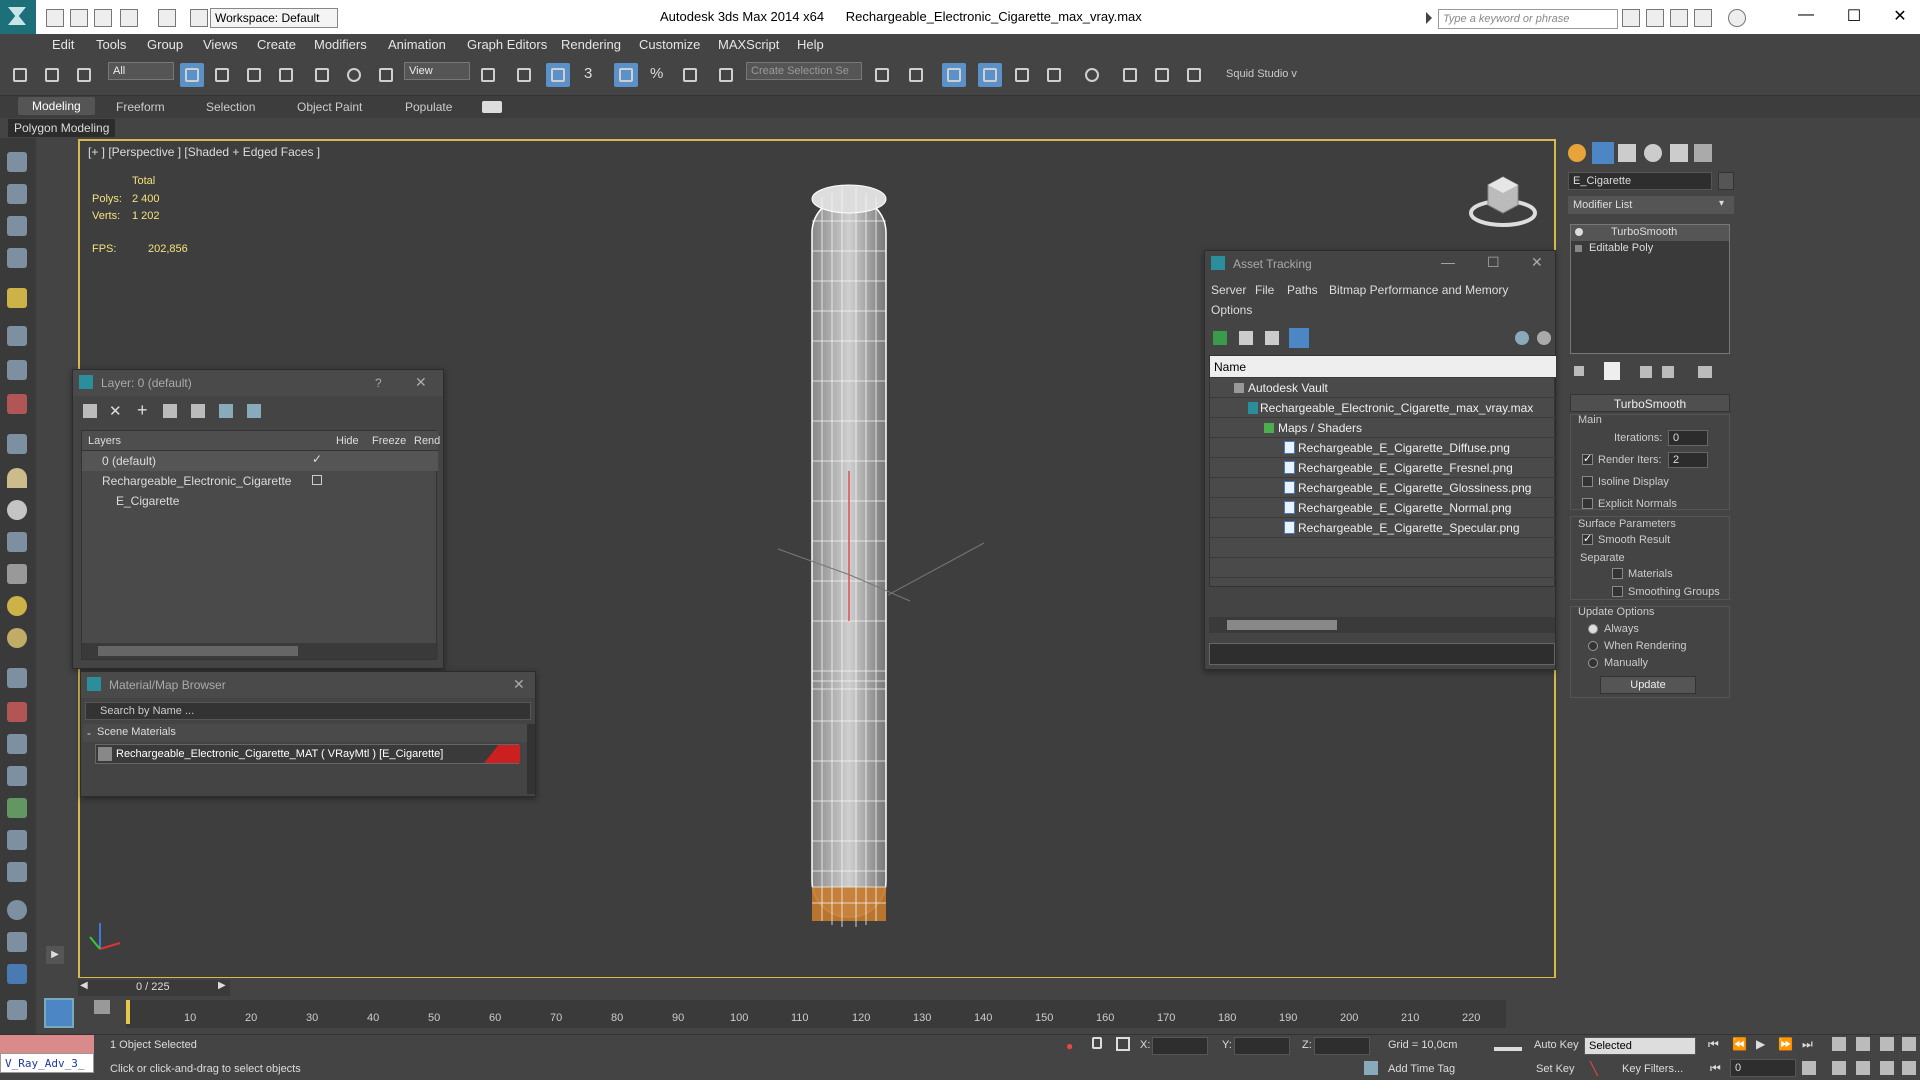 The width and height of the screenshot is (1920, 1080). I want to click on select-objects-icon, so click(170, 411).